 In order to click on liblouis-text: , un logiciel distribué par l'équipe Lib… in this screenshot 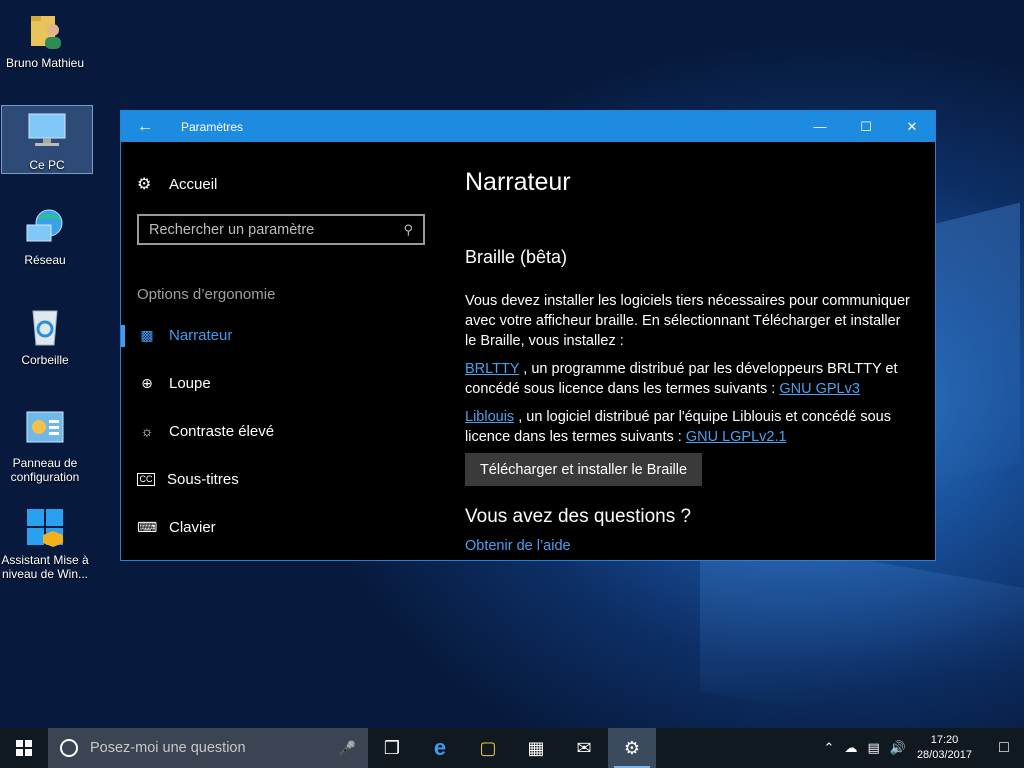, I will do `click(678, 427)`.